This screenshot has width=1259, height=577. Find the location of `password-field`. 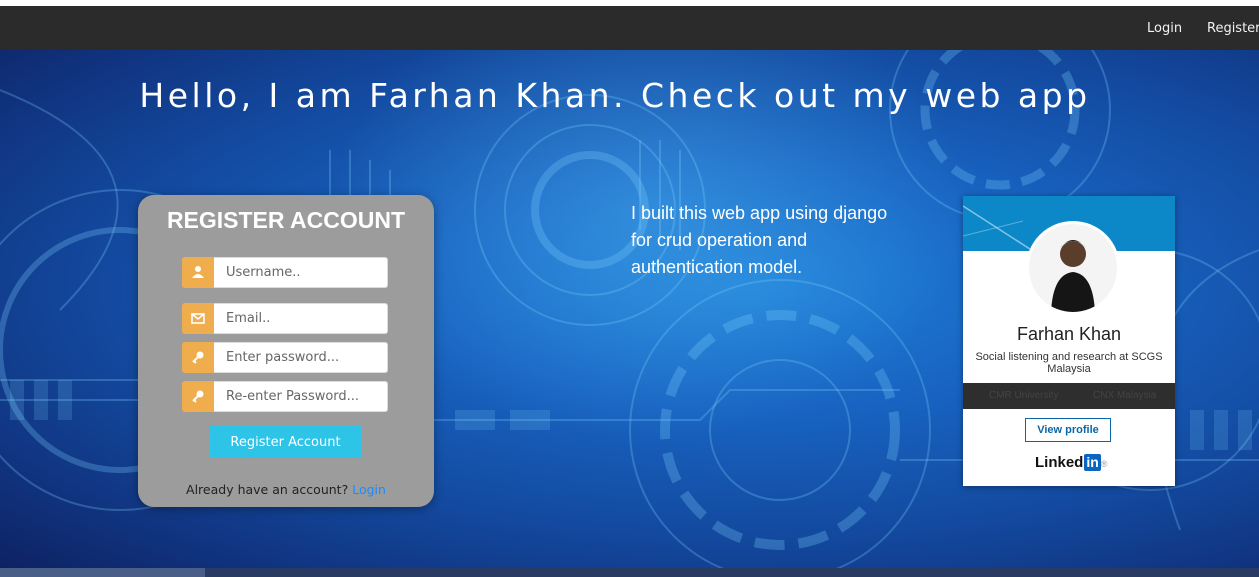

password-field is located at coordinates (285, 357).